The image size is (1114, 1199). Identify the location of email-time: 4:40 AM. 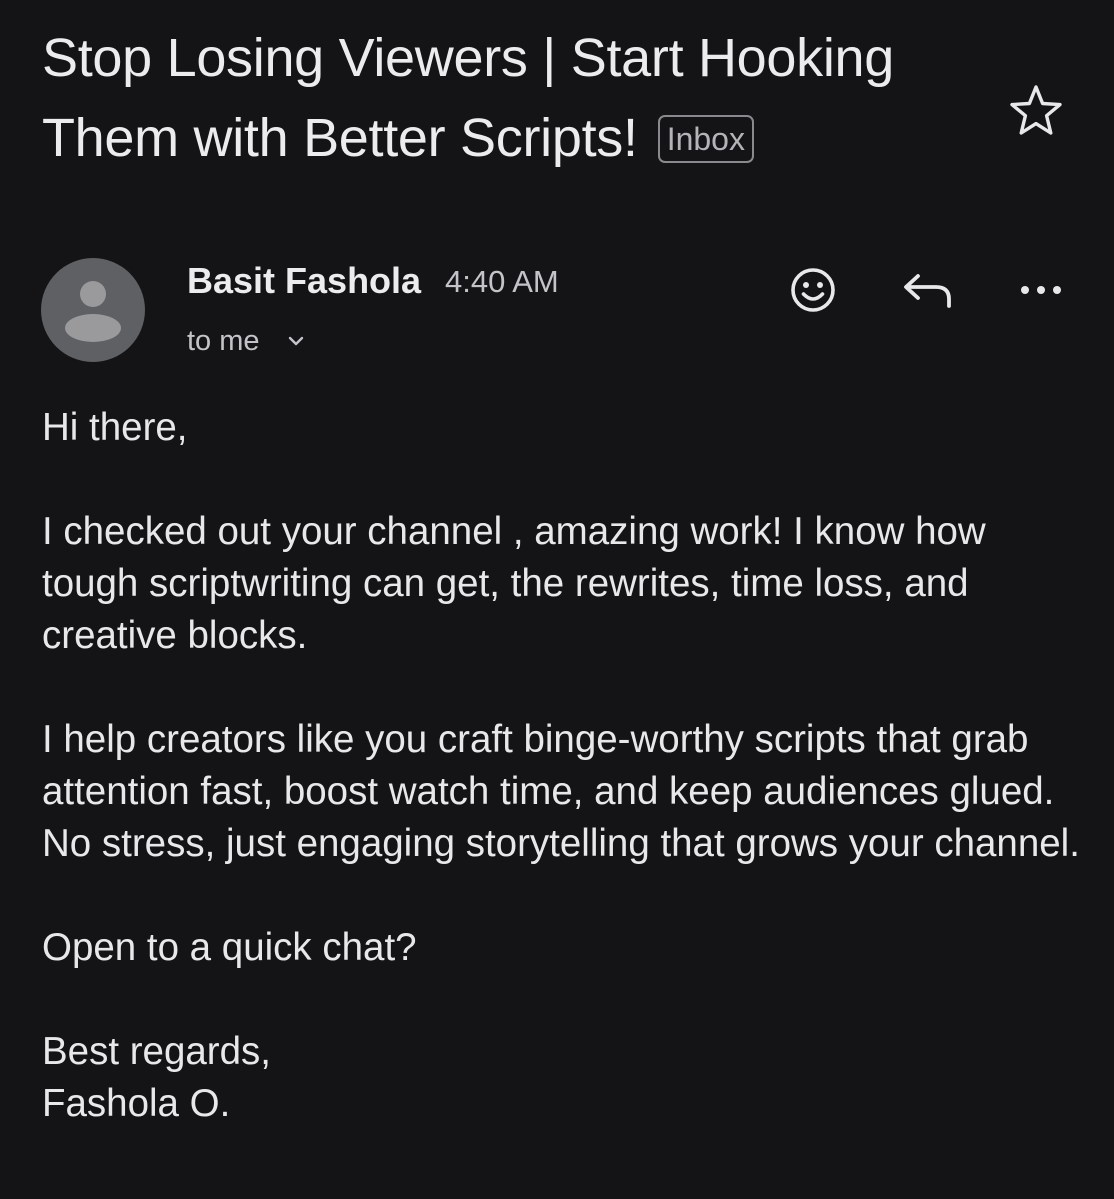
(502, 281).